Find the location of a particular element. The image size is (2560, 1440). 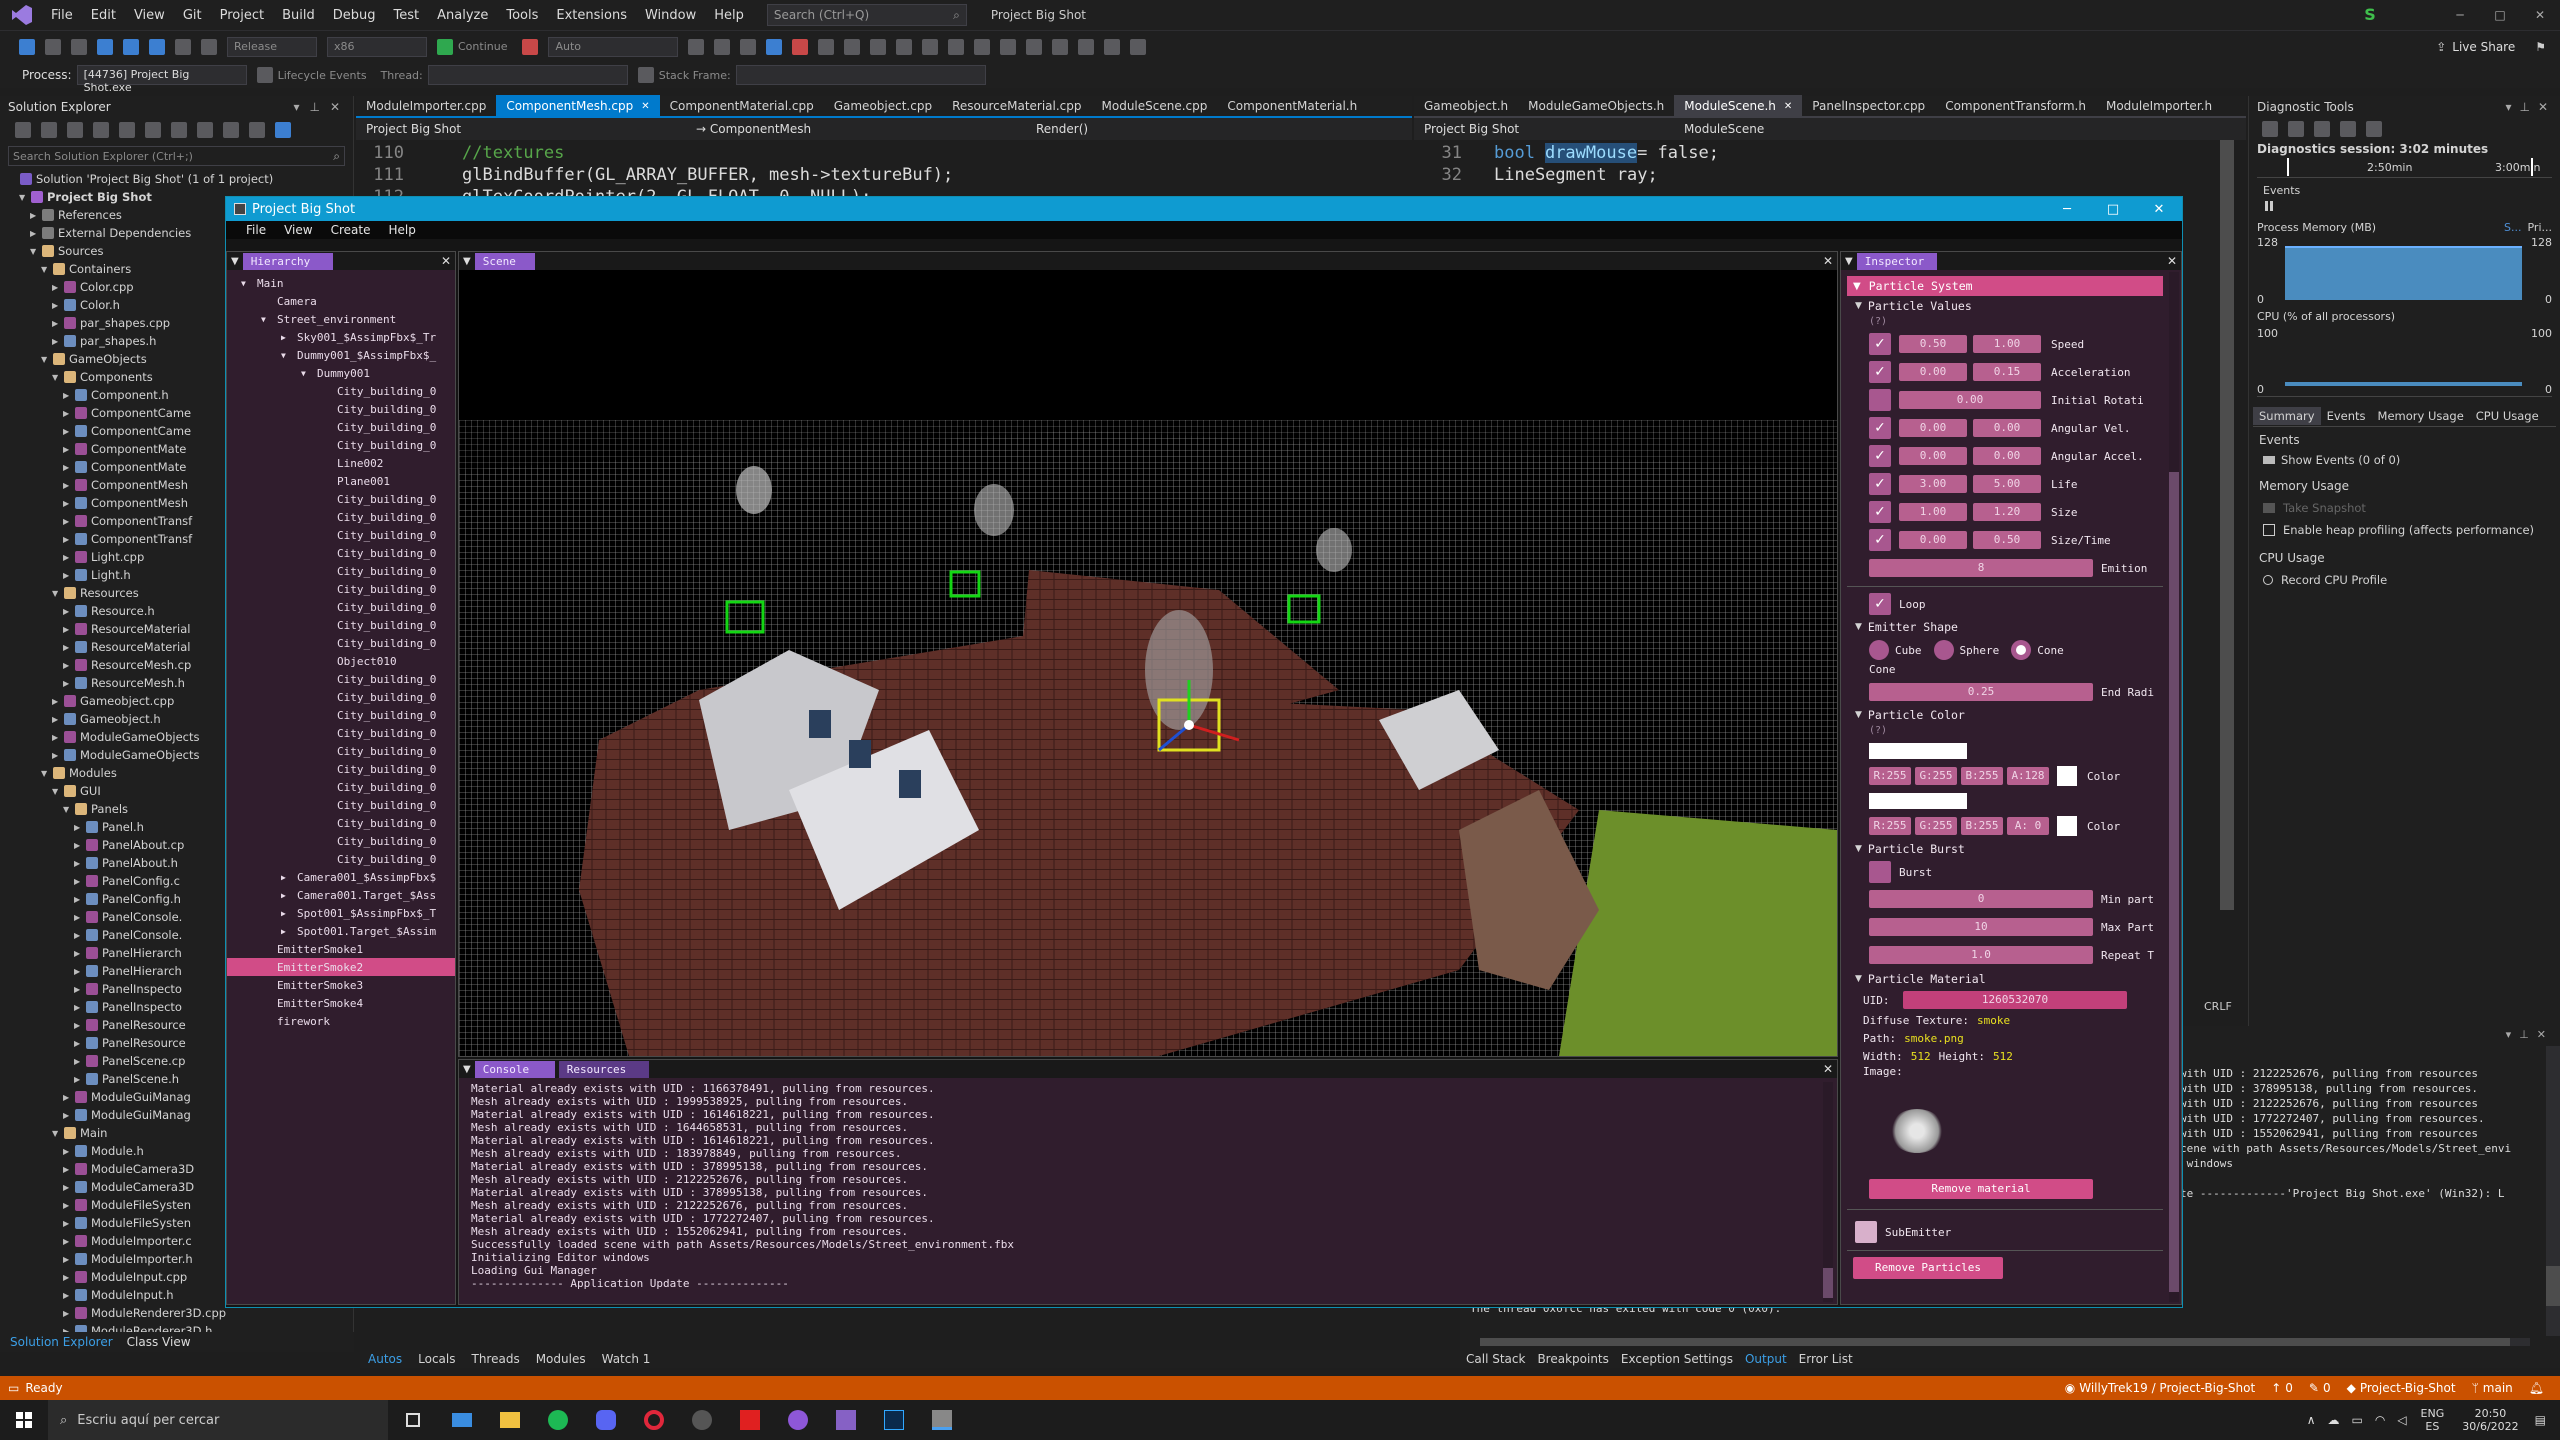

task-view-icon is located at coordinates (413, 1420).